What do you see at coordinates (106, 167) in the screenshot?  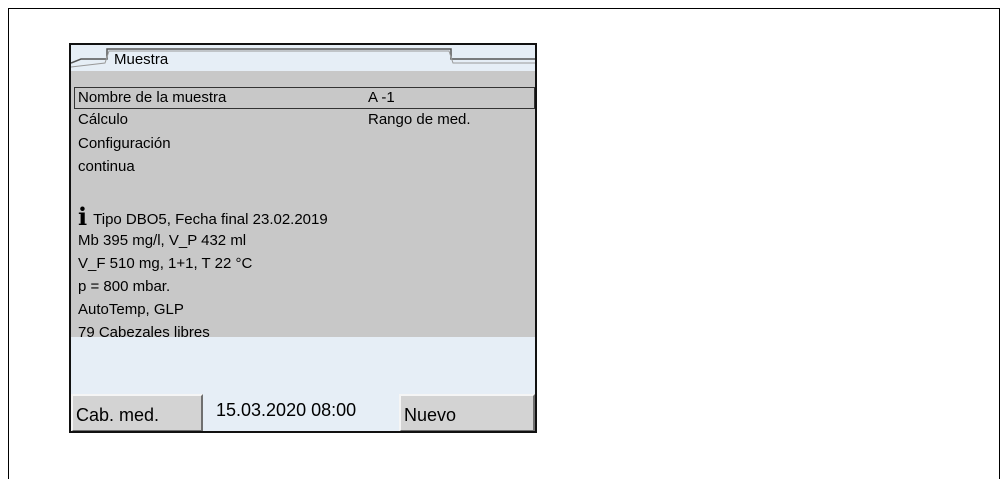 I see `menu-item-continua: continua` at bounding box center [106, 167].